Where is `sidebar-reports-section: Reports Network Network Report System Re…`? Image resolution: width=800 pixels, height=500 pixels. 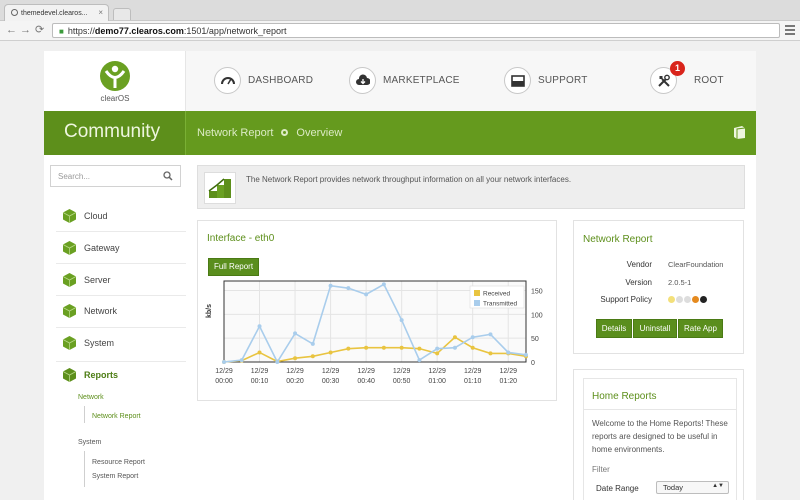 sidebar-reports-section: Reports Network Network Report System Re… is located at coordinates (121, 430).